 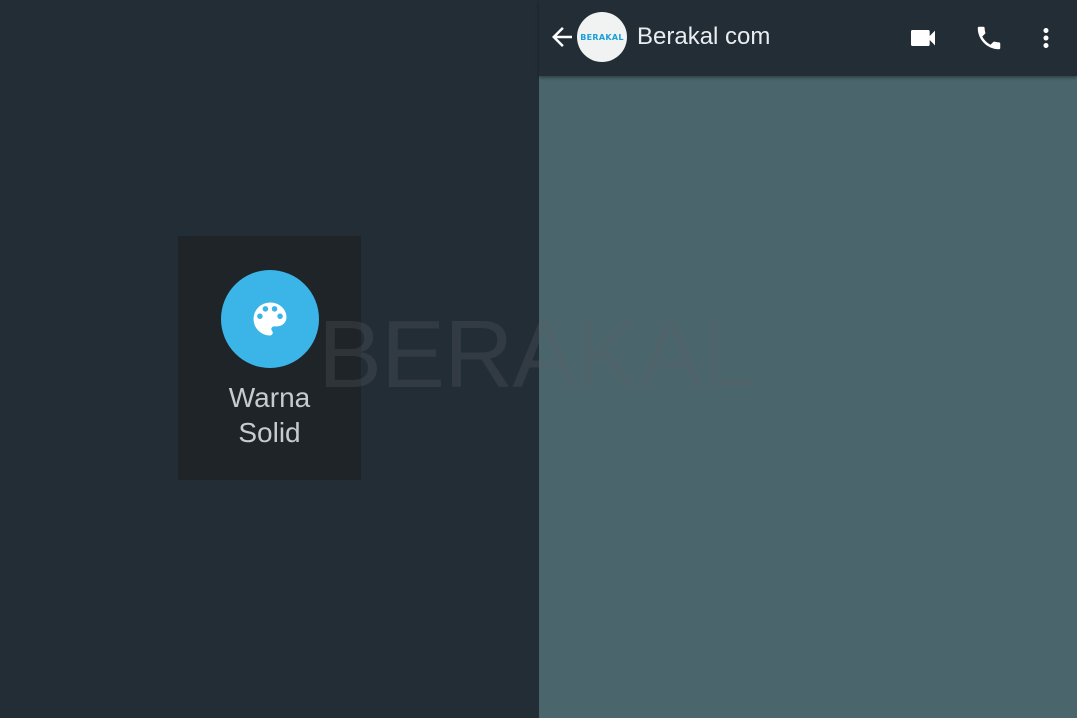 I want to click on more-vert-icon, so click(x=1046, y=38).